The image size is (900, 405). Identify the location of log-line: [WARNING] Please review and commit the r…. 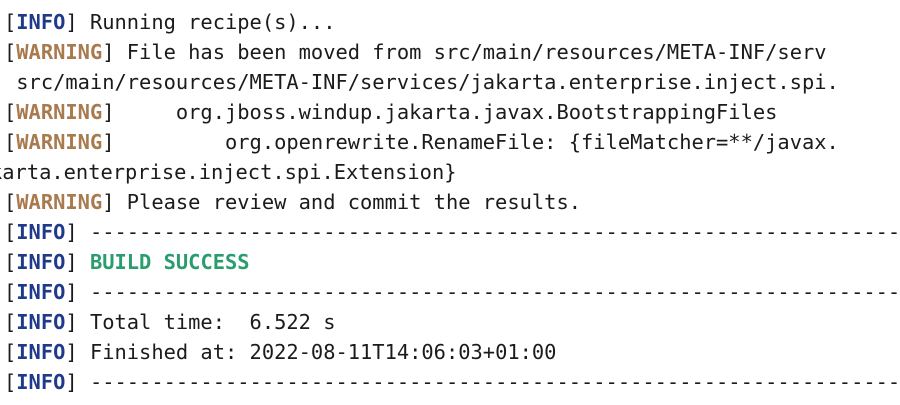
(452, 202).